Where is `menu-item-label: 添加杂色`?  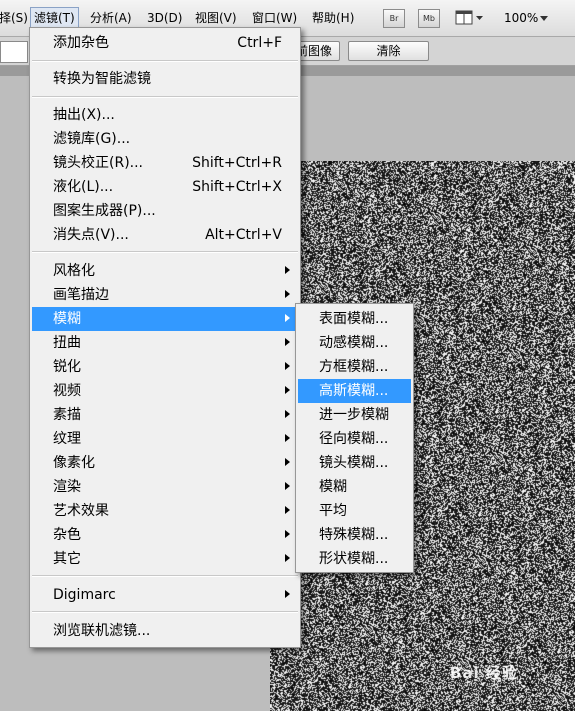 menu-item-label: 添加杂色 is located at coordinates (81, 43).